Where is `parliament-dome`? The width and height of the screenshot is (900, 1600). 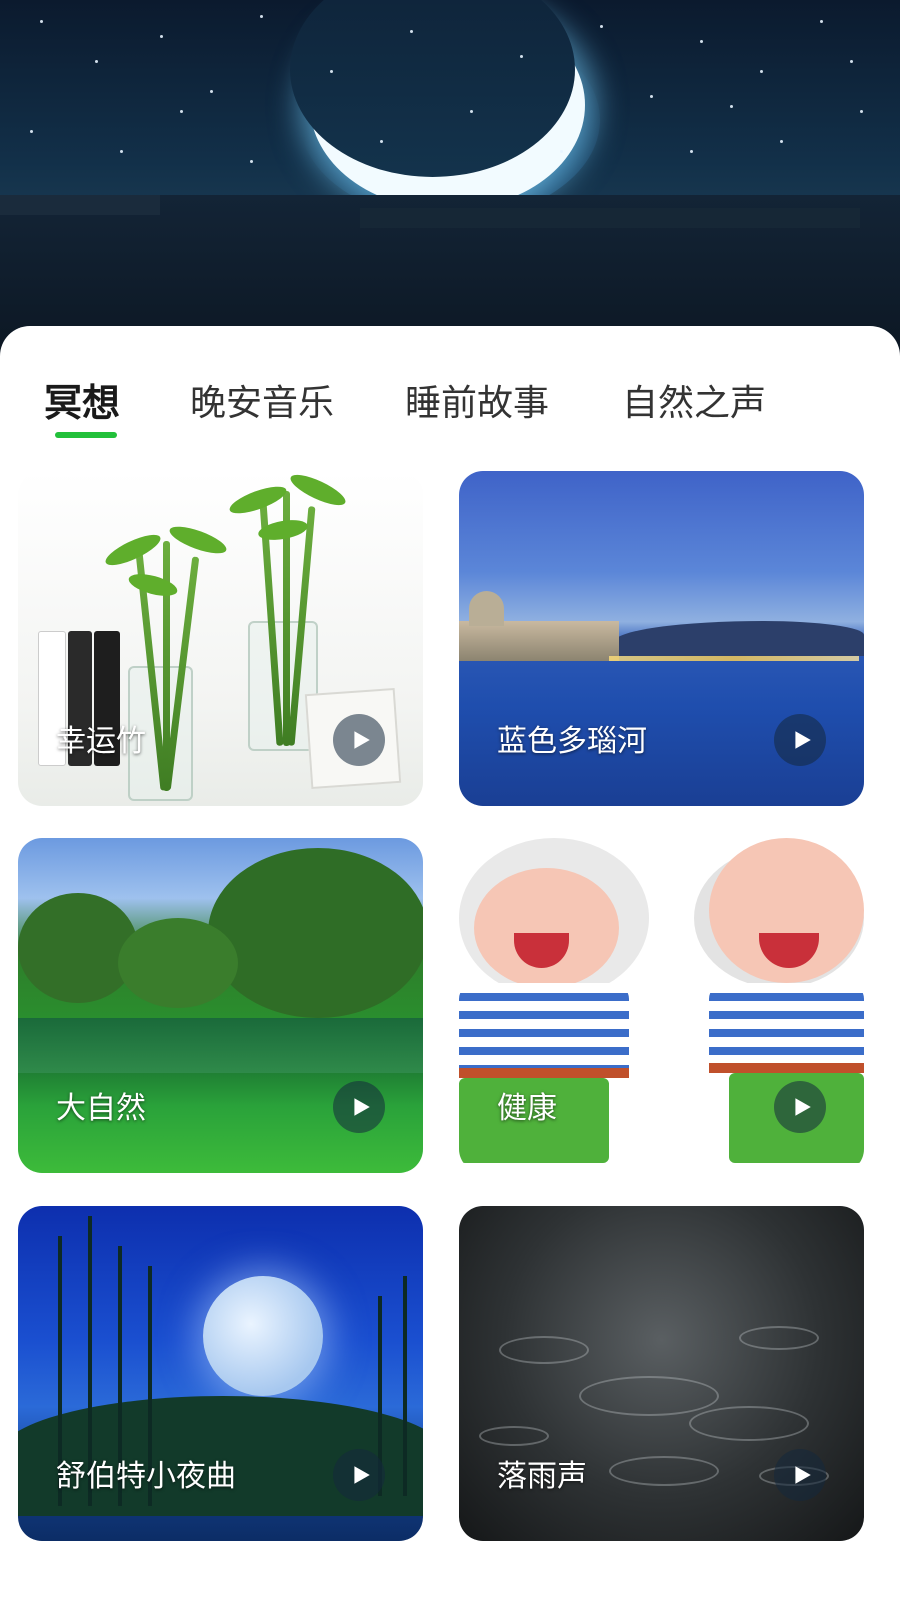 parliament-dome is located at coordinates (486, 608).